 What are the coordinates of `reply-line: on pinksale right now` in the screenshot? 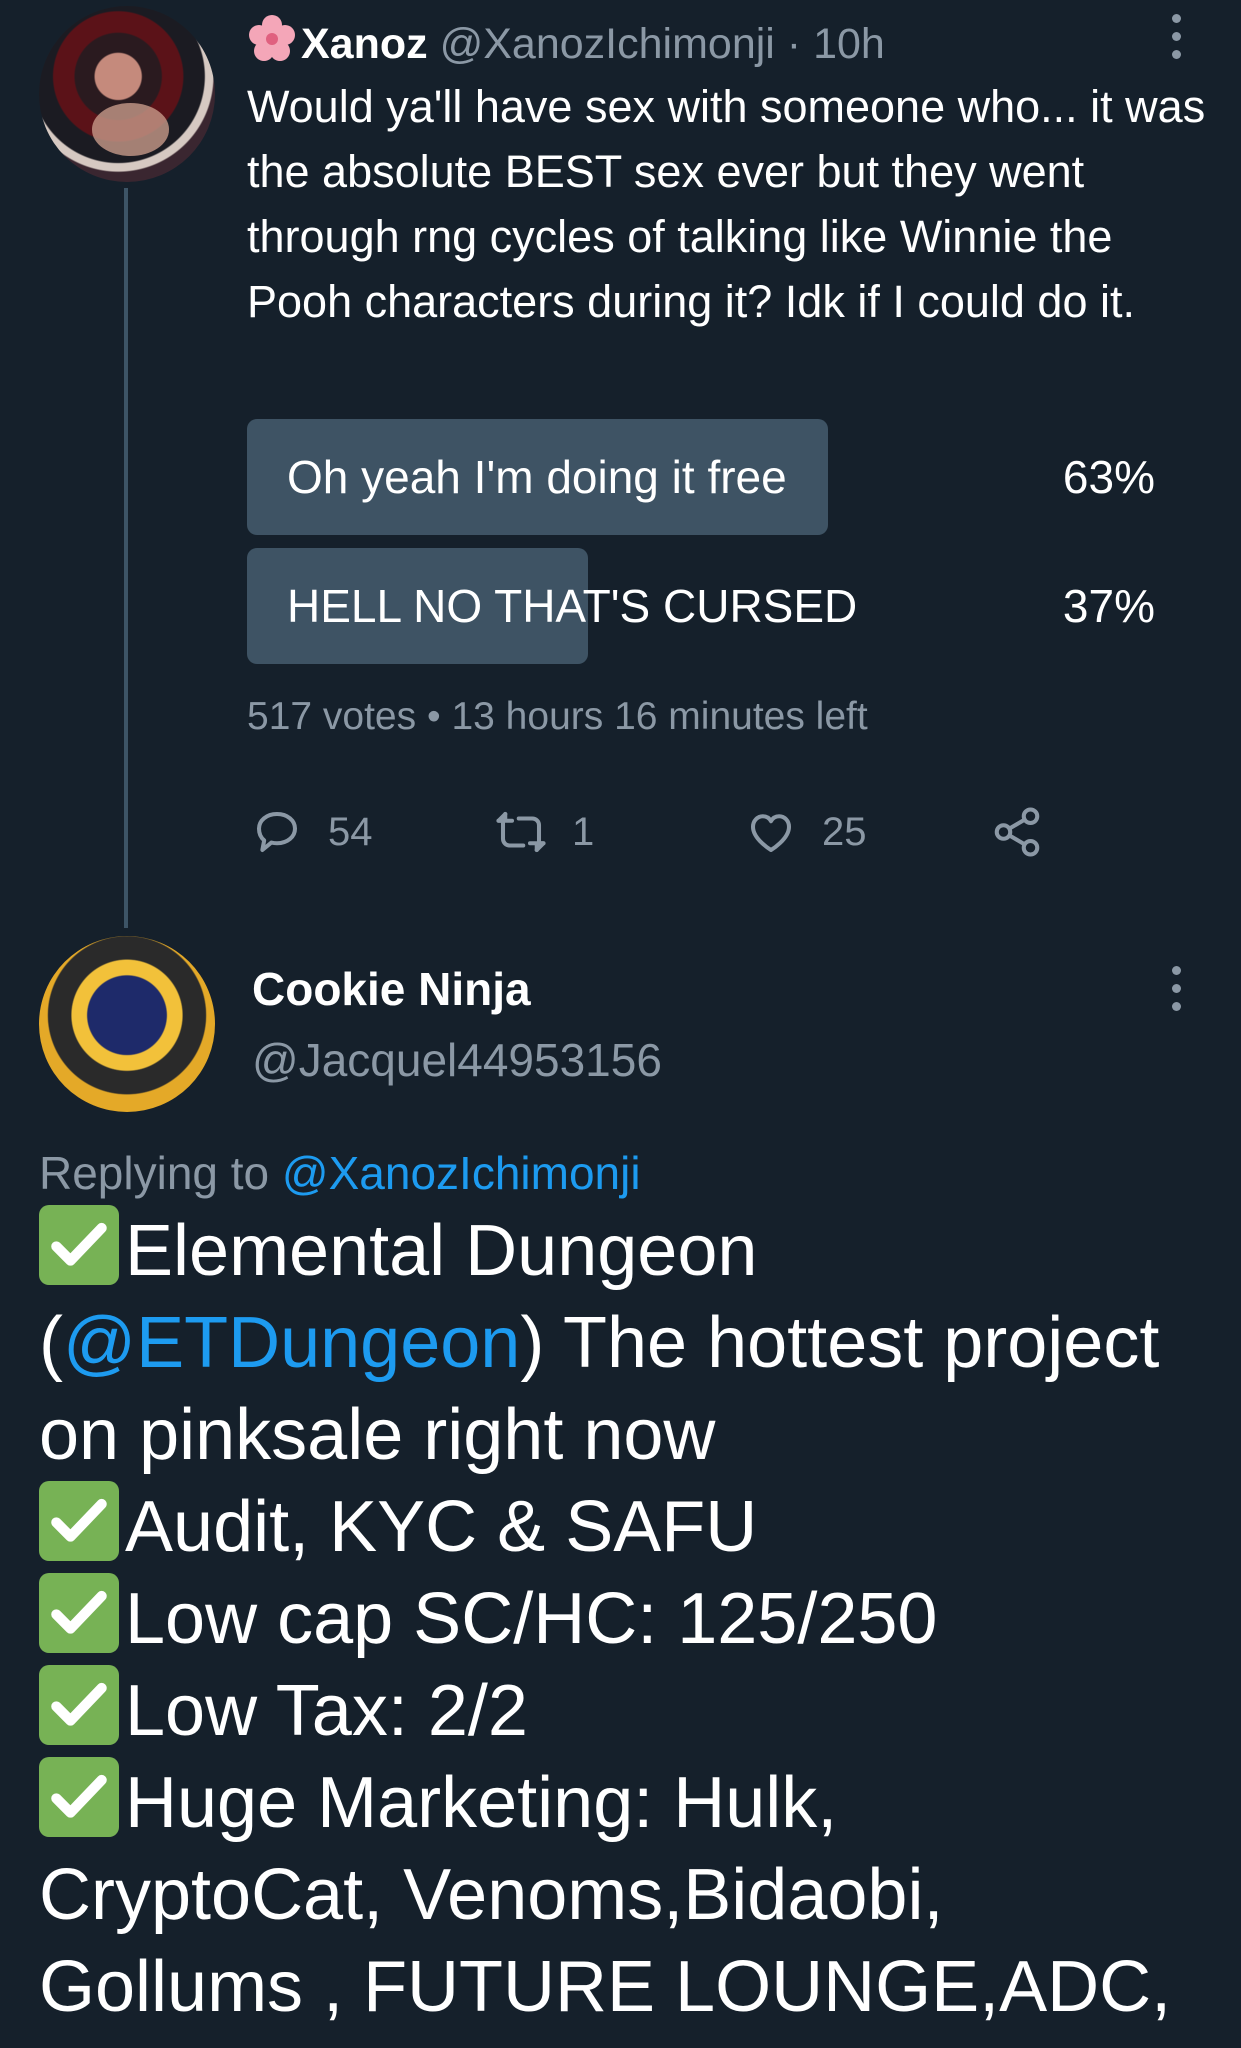 It's located at (634, 1435).